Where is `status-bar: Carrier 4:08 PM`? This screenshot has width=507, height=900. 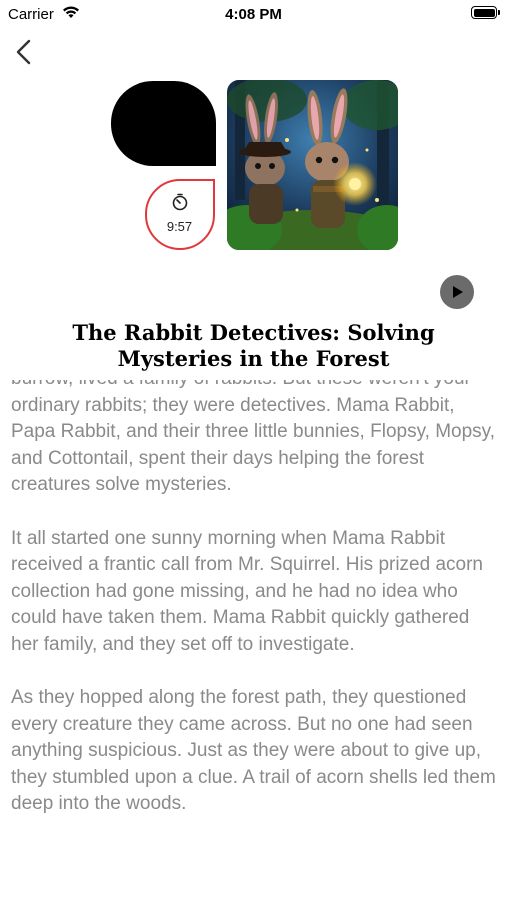
status-bar: Carrier 4:08 PM is located at coordinates (253, 15).